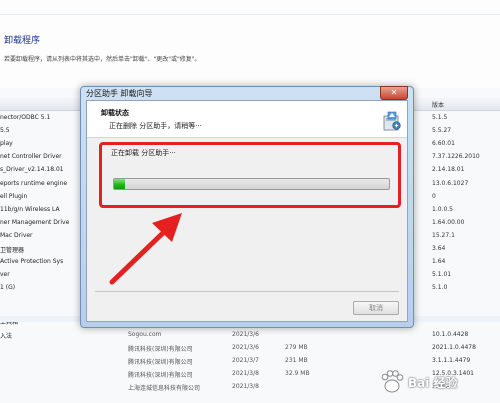  I want to click on program-version: 0, so click(434, 196).